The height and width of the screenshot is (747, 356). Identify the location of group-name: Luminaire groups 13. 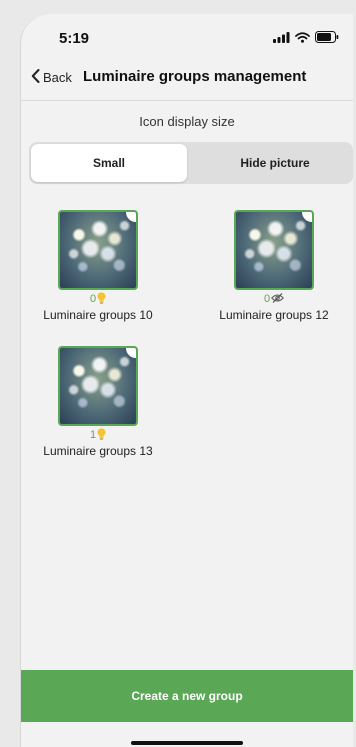
(98, 451).